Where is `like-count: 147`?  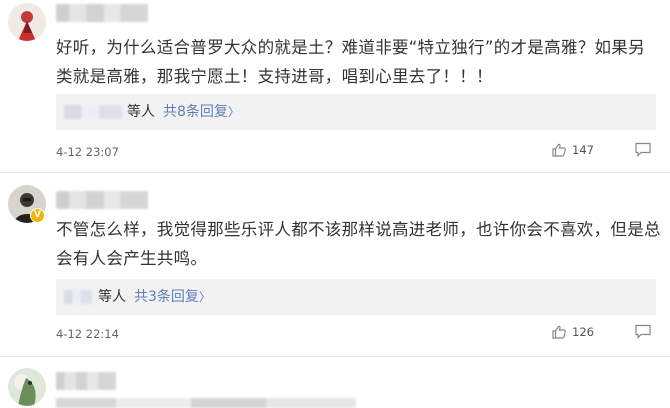
like-count: 147 is located at coordinates (583, 150).